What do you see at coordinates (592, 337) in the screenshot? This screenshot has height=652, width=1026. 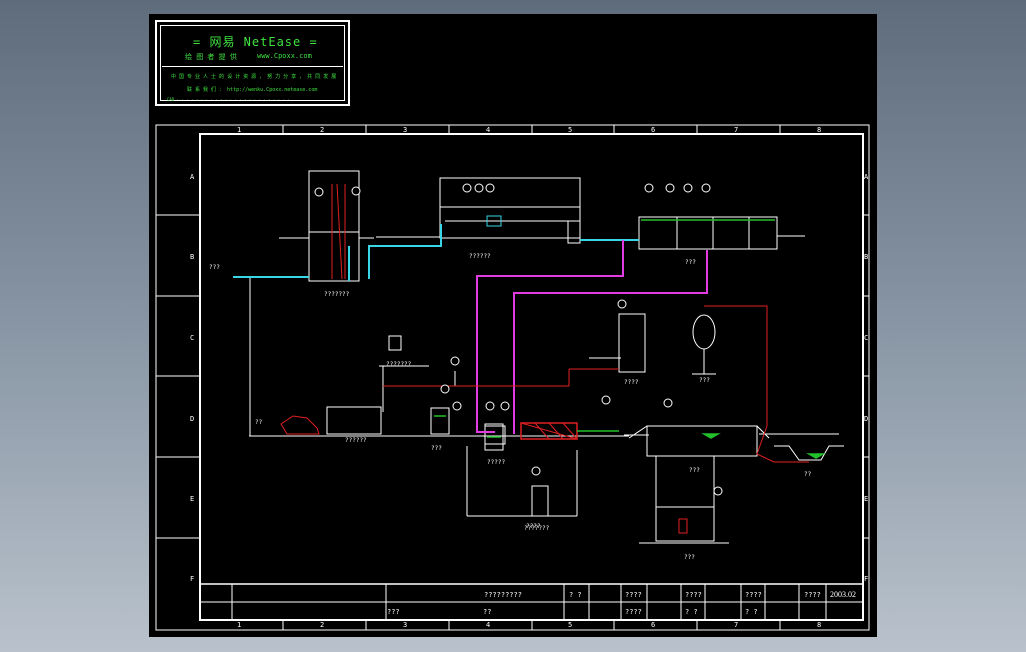 I see `sludge-return-pipes` at bounding box center [592, 337].